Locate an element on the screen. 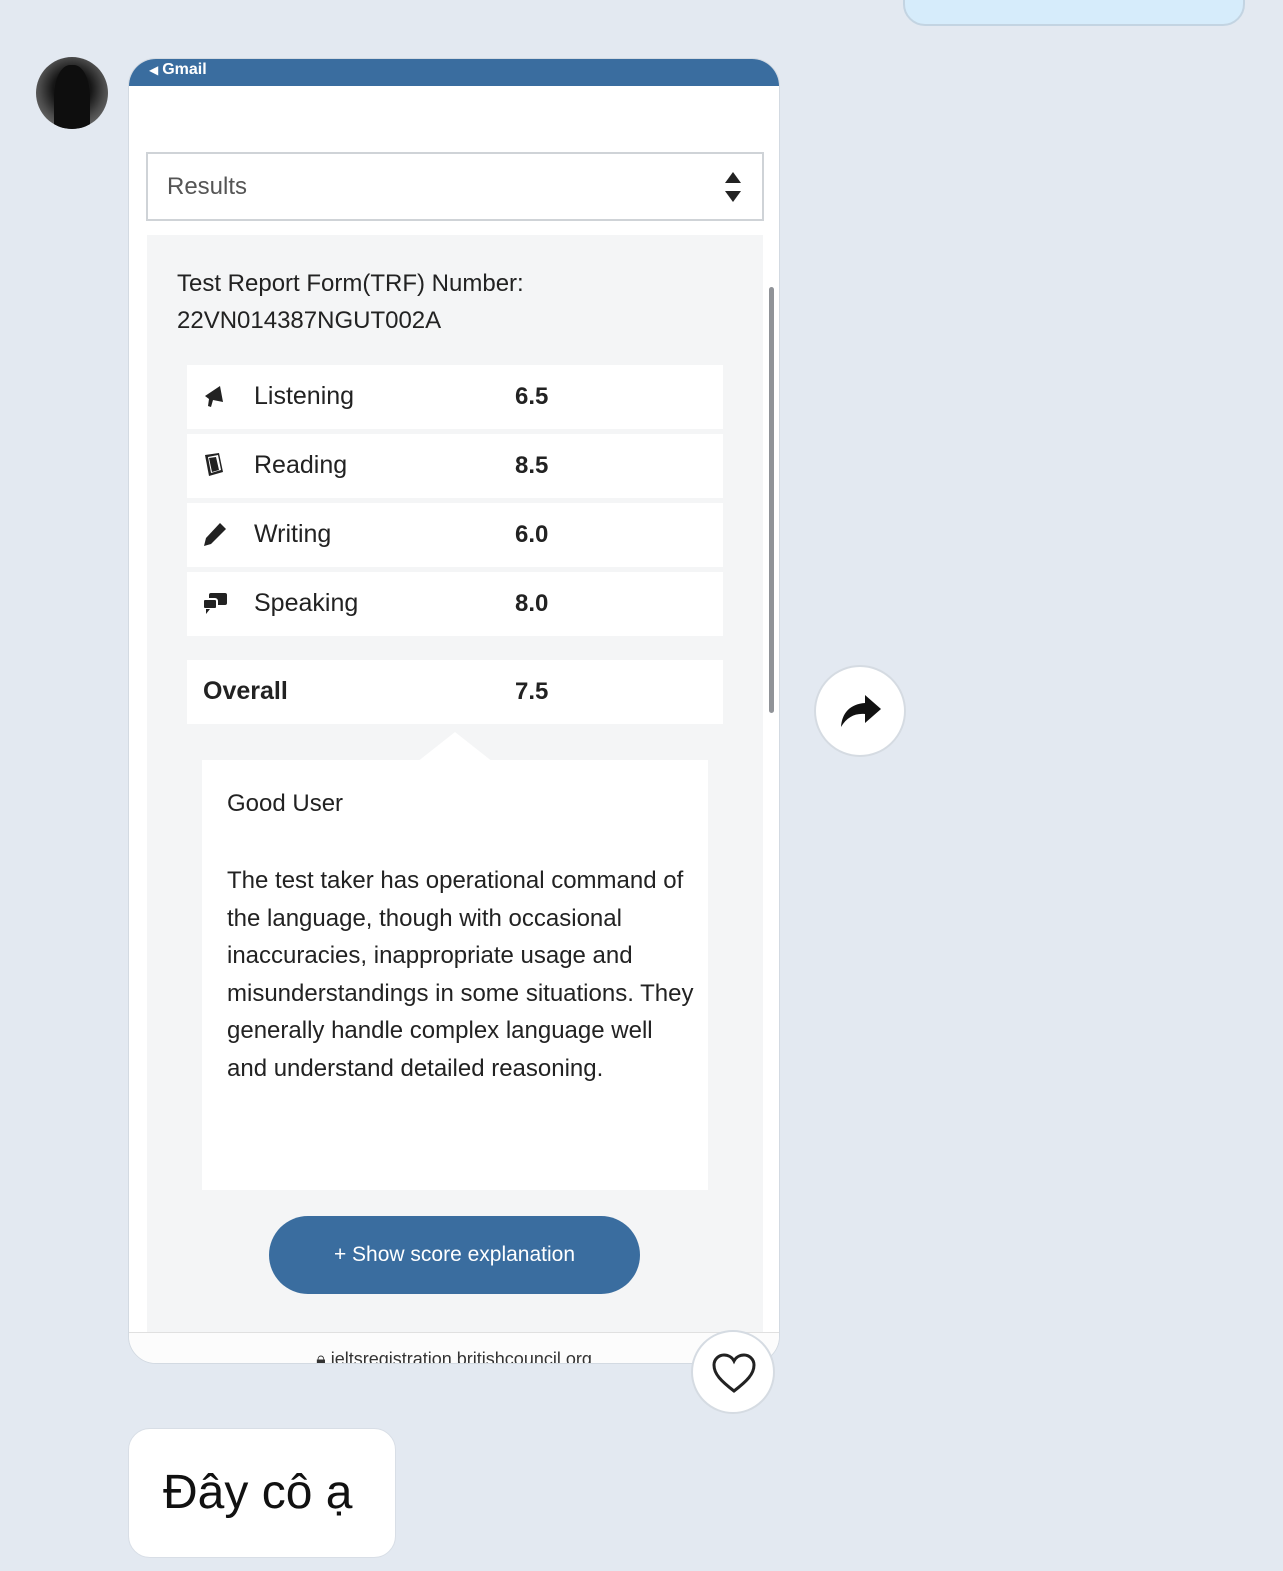 This screenshot has height=1571, width=1283. previous-message-bubble is located at coordinates (1074, 13).